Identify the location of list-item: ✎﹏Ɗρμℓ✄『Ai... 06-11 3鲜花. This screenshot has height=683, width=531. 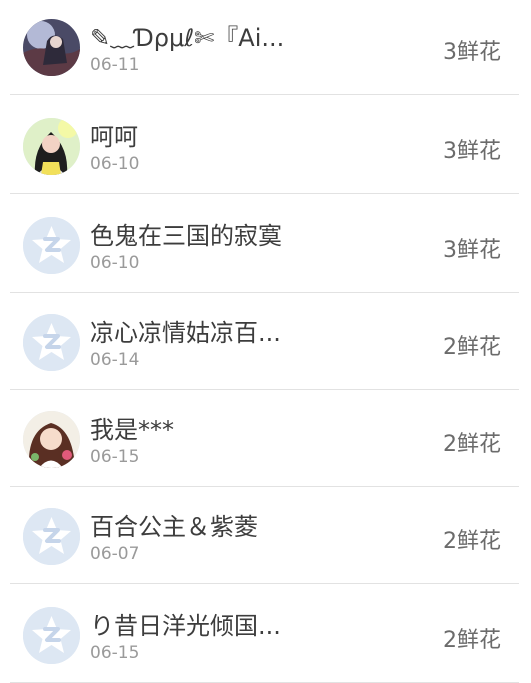
(265, 47).